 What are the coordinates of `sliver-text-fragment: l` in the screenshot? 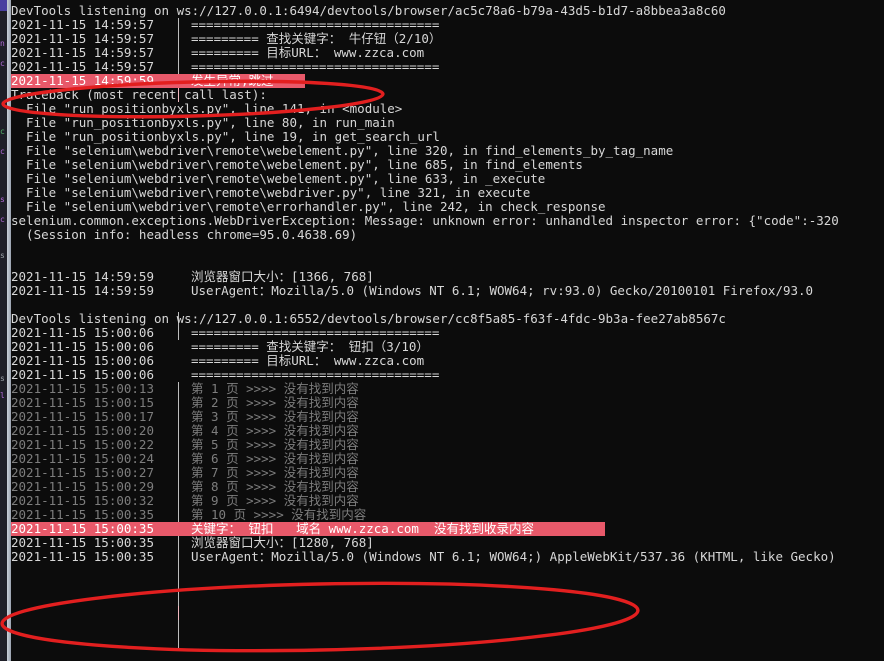 It's located at (2, 395).